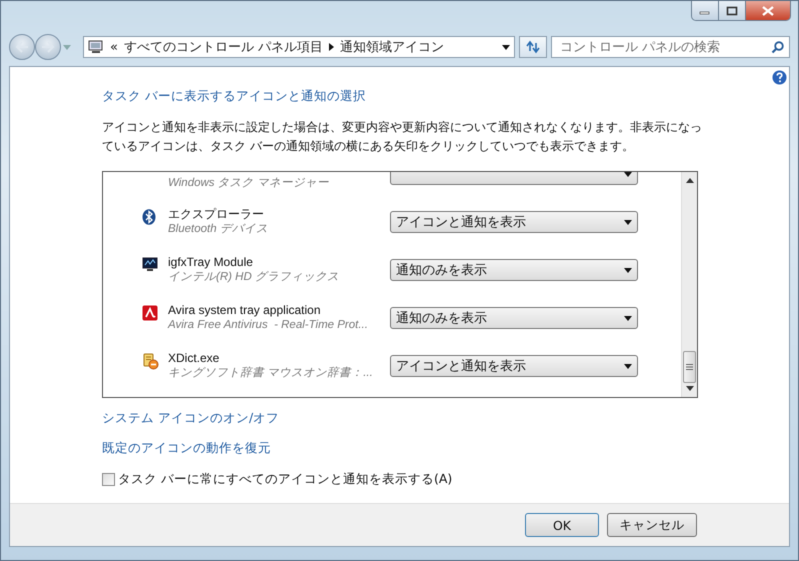 The height and width of the screenshot is (561, 799). What do you see at coordinates (249, 183) in the screenshot?
I see `program-description: Windows タスク マネージャー` at bounding box center [249, 183].